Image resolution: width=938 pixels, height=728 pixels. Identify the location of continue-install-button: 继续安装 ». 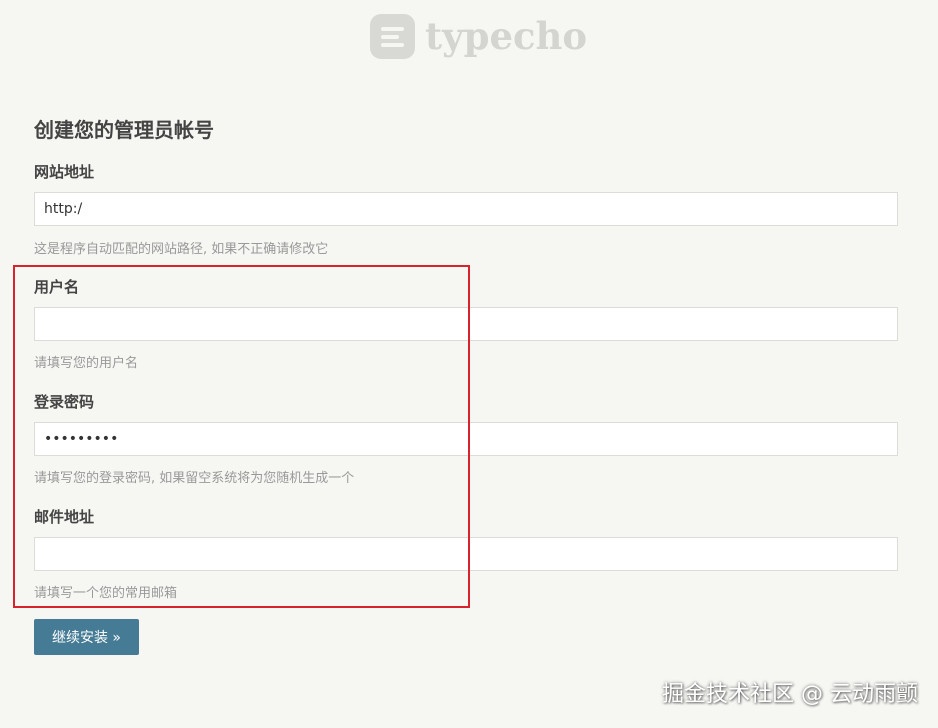
(86, 637).